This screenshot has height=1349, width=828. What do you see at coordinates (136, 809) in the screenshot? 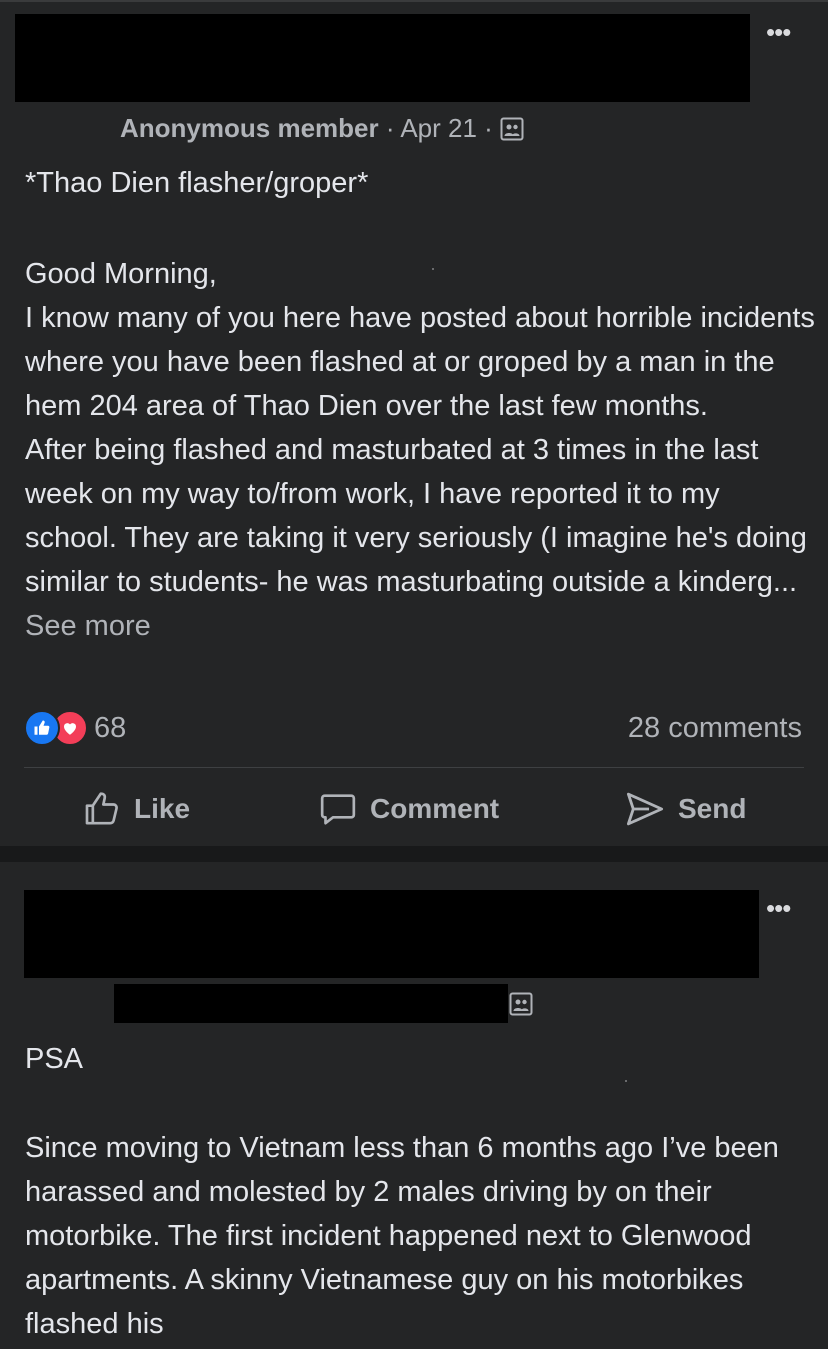
I see `like-button: Like` at bounding box center [136, 809].